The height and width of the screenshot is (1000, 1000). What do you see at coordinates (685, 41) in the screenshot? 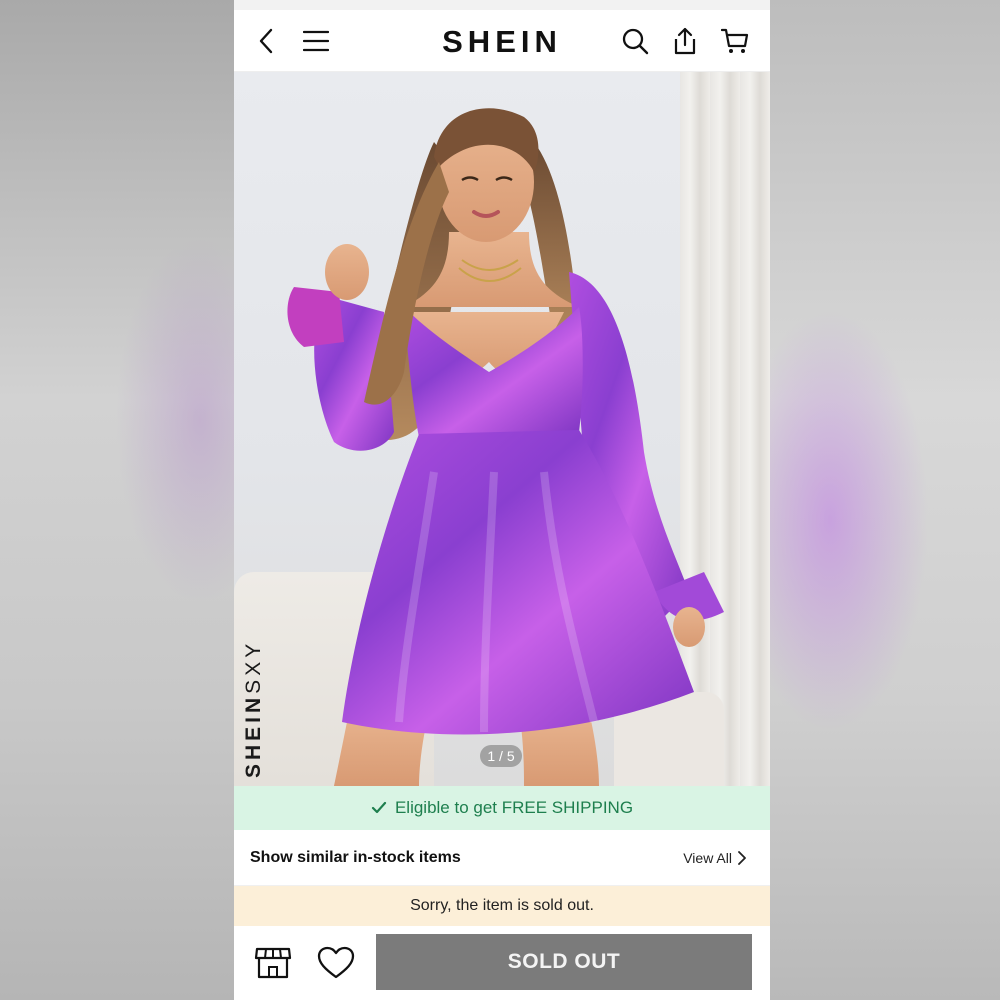
I see `share-icon` at bounding box center [685, 41].